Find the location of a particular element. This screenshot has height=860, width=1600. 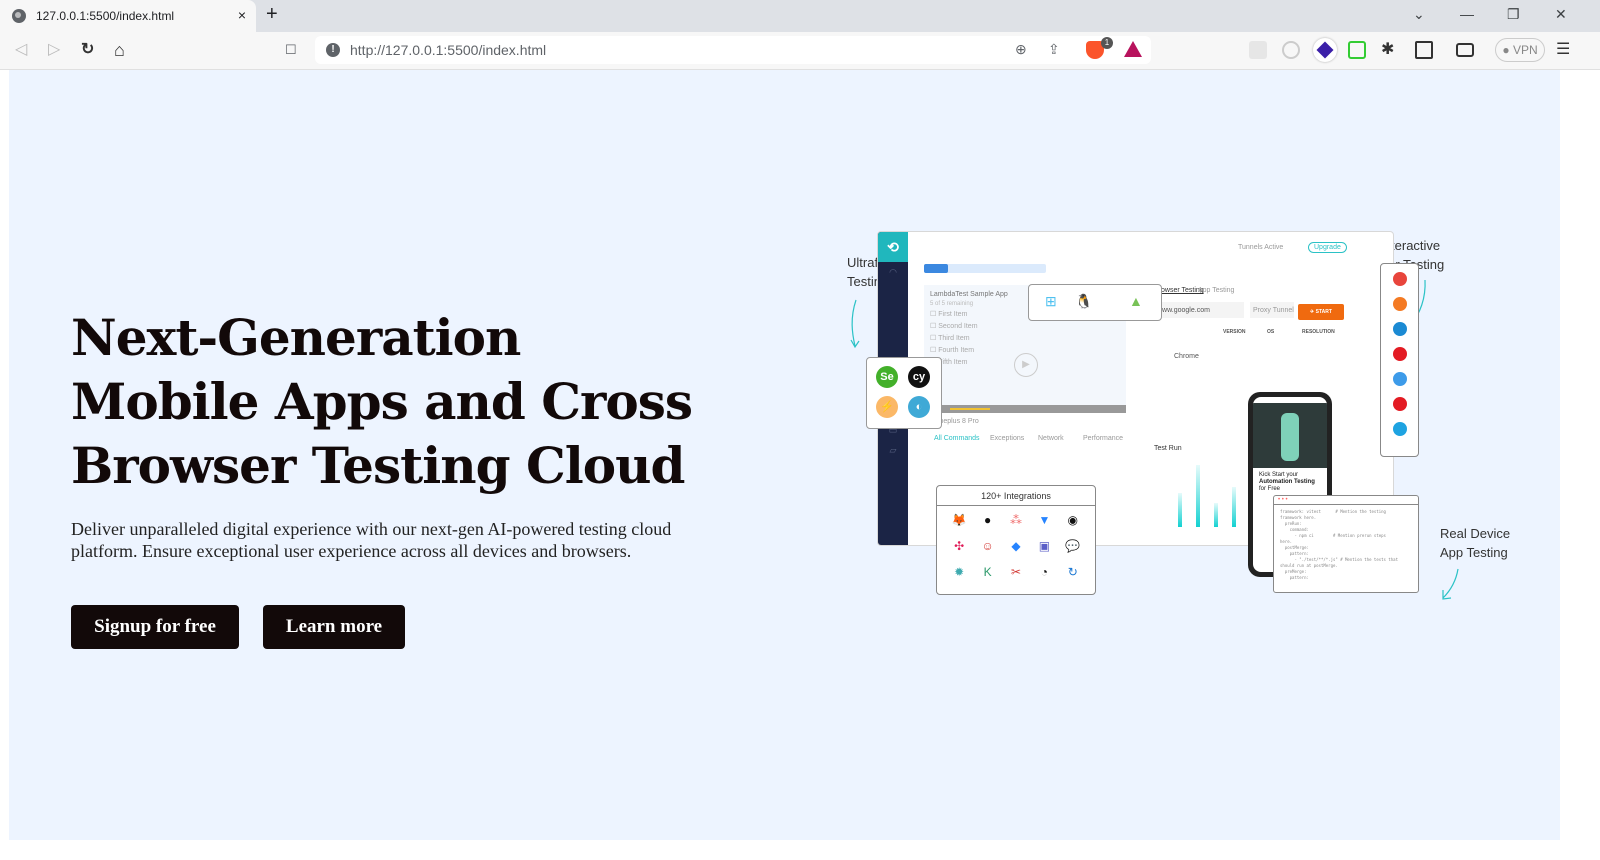

restore-button: ❐ is located at coordinates (1513, 14).